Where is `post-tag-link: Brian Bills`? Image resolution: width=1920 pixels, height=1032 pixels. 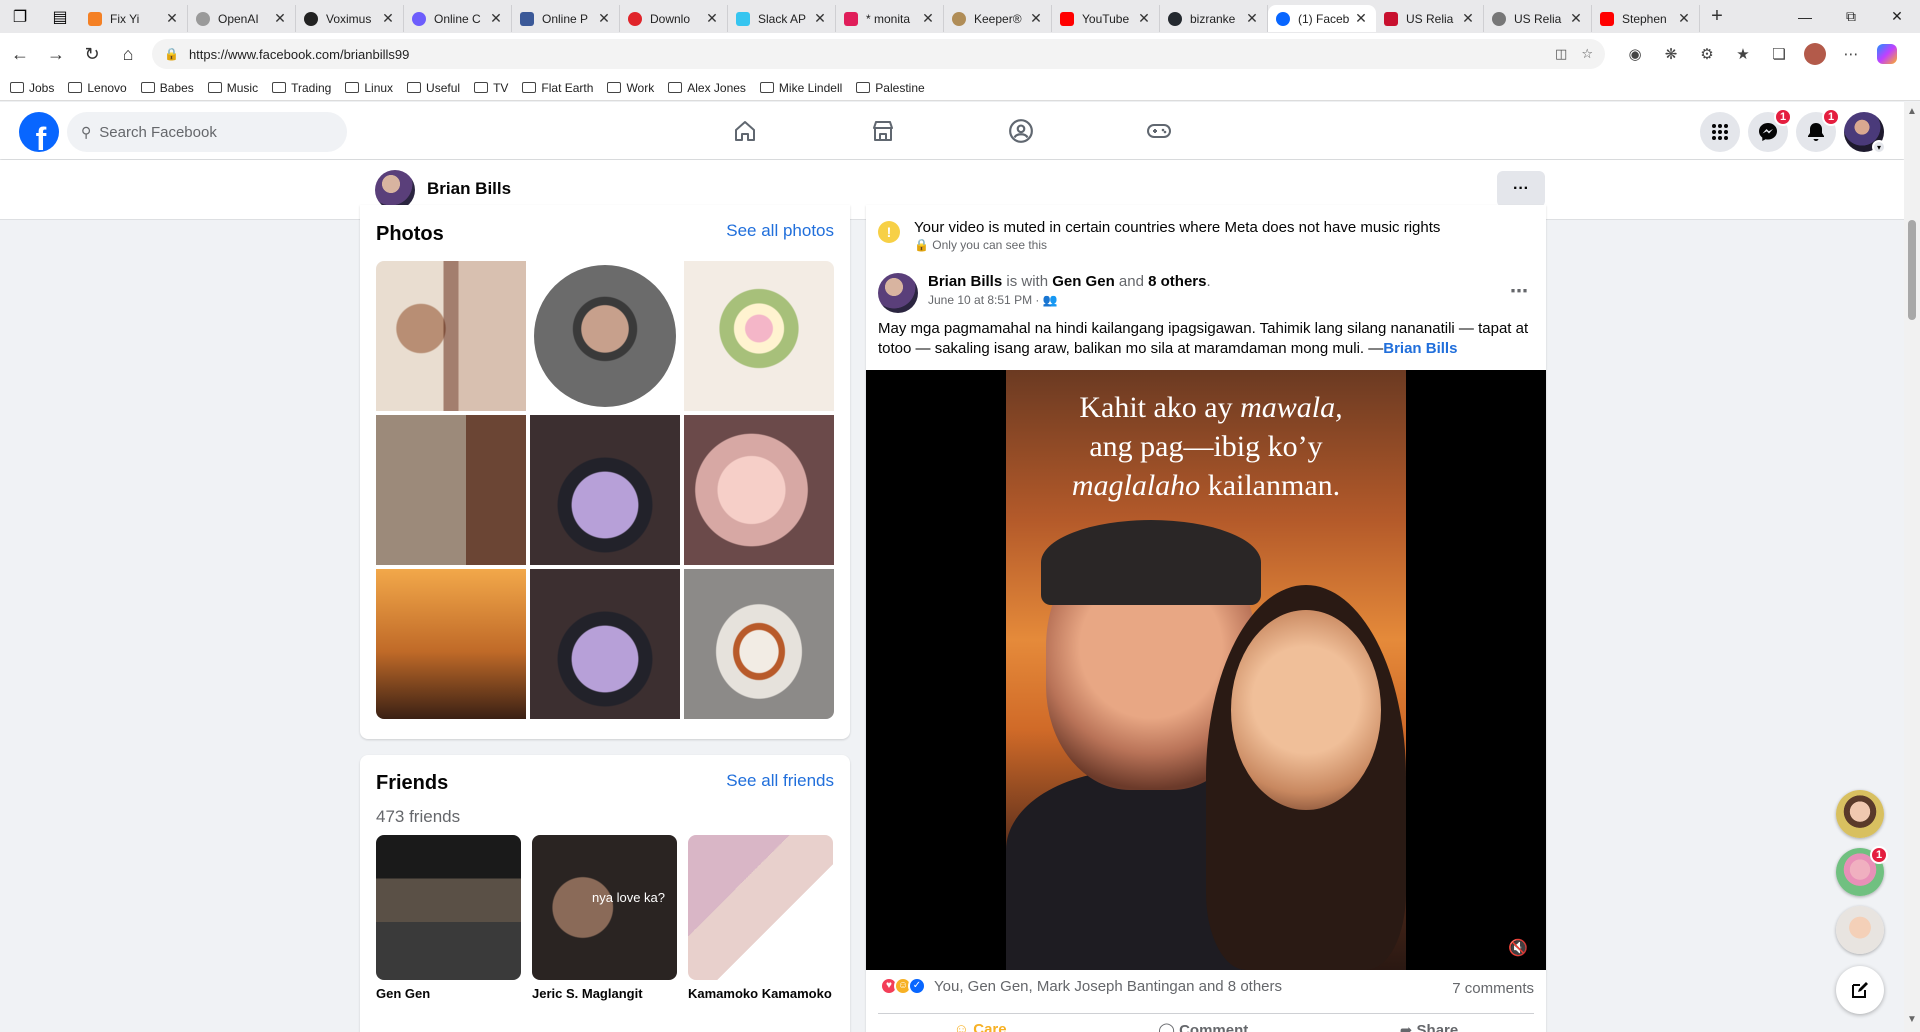 post-tag-link: Brian Bills is located at coordinates (1420, 348).